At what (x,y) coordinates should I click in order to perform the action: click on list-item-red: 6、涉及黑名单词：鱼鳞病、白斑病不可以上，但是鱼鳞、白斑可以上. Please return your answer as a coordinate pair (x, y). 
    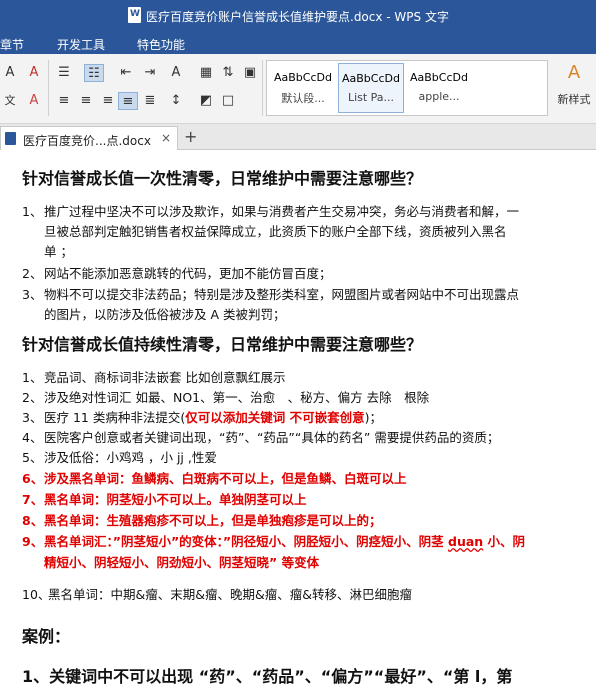
    Looking at the image, I should click on (214, 477).